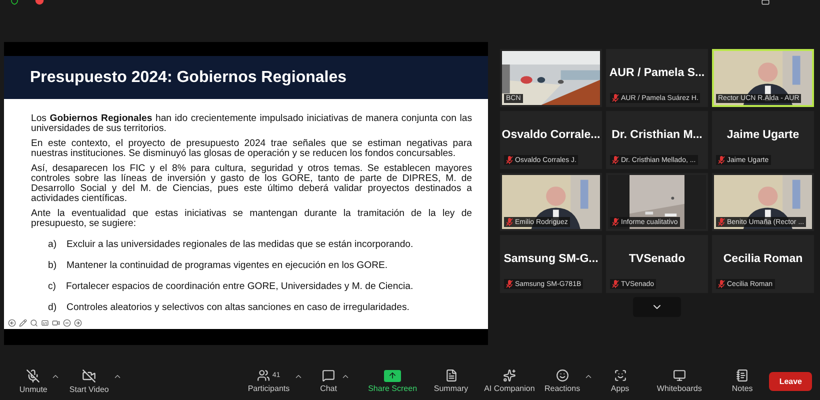 This screenshot has width=820, height=400. What do you see at coordinates (393, 381) in the screenshot?
I see `toolbar-button: Share Screen` at bounding box center [393, 381].